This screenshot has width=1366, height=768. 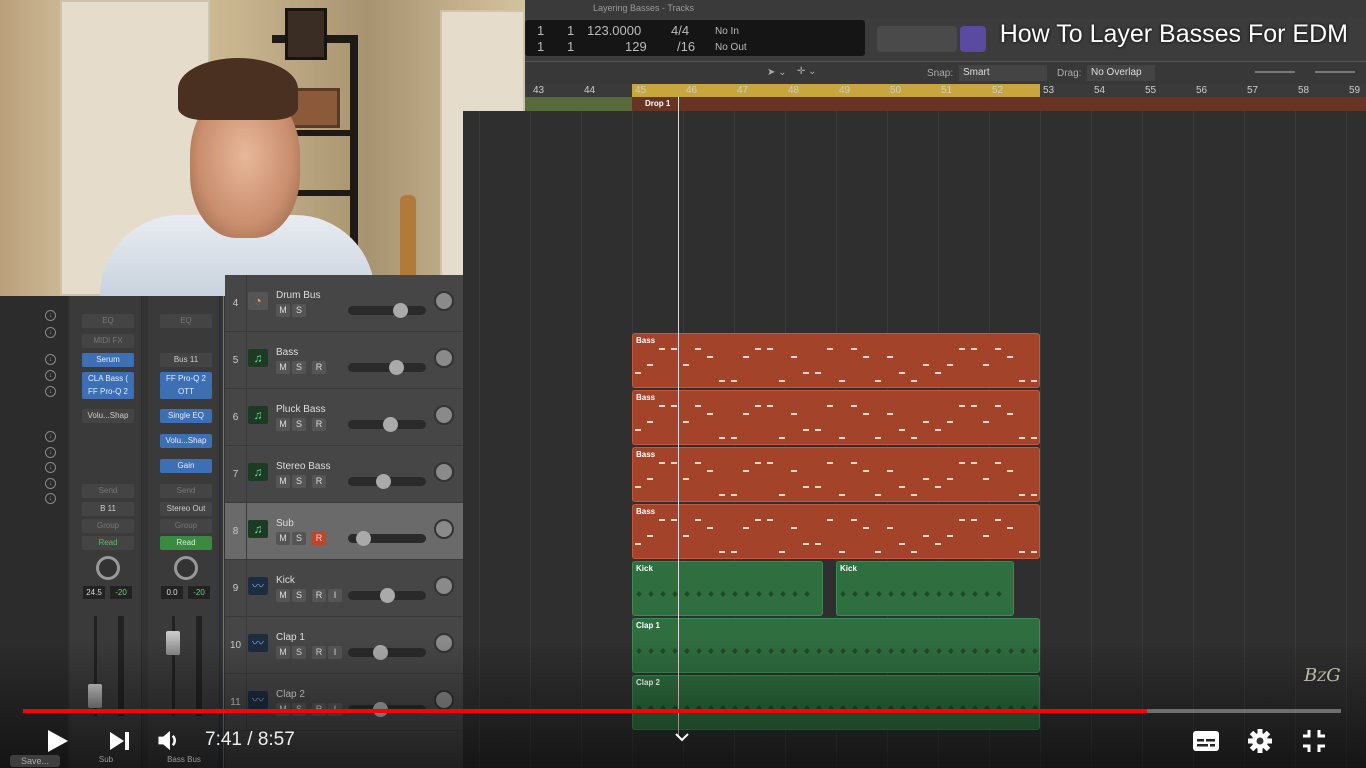 I want to click on bar-ruler: 43 44 45 46 47 48 49 50 51 52 53 54 55 56 57 58 59, so click(x=945, y=91).